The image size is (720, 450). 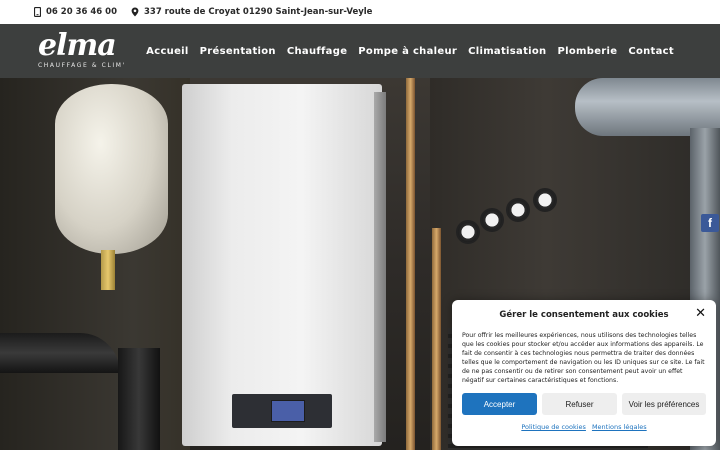 I want to click on nav-item-accueil: Accueil, so click(x=167, y=51).